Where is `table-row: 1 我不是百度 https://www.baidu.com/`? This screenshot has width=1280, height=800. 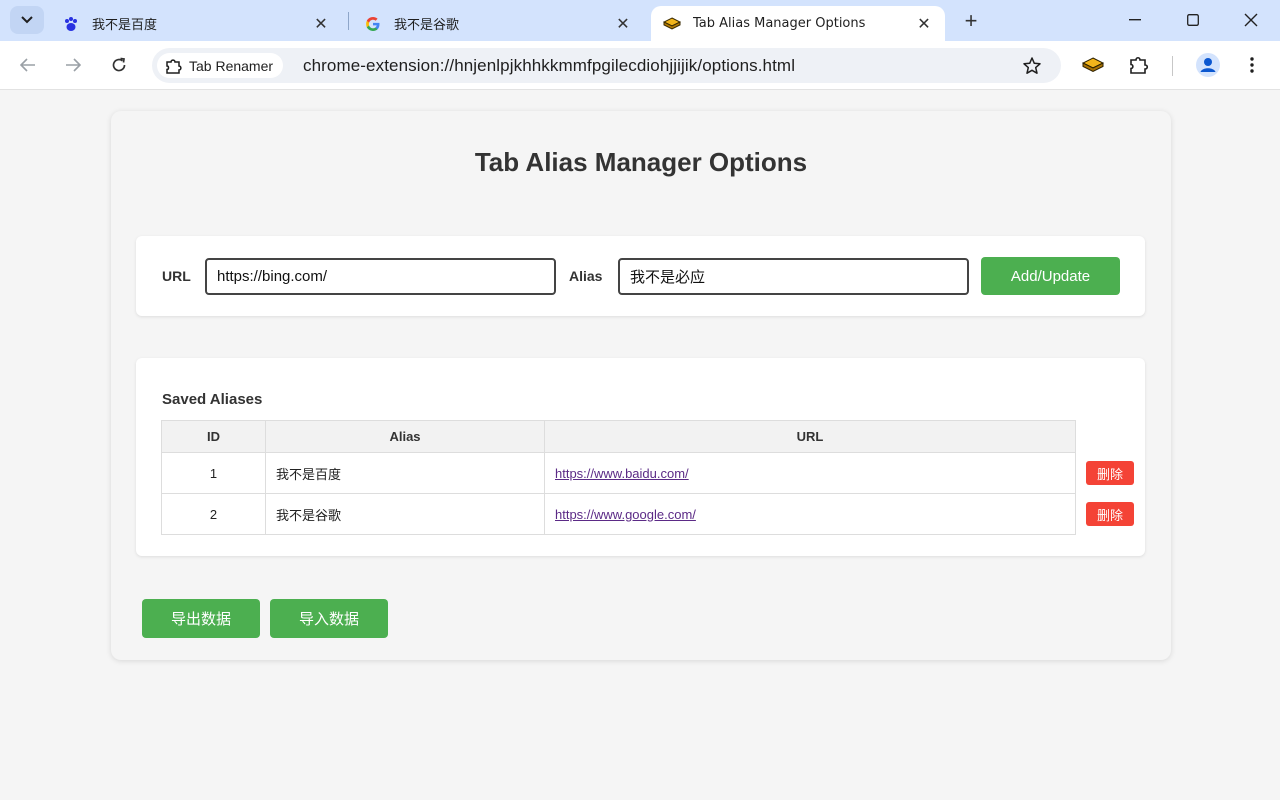 table-row: 1 我不是百度 https://www.baidu.com/ is located at coordinates (618, 473).